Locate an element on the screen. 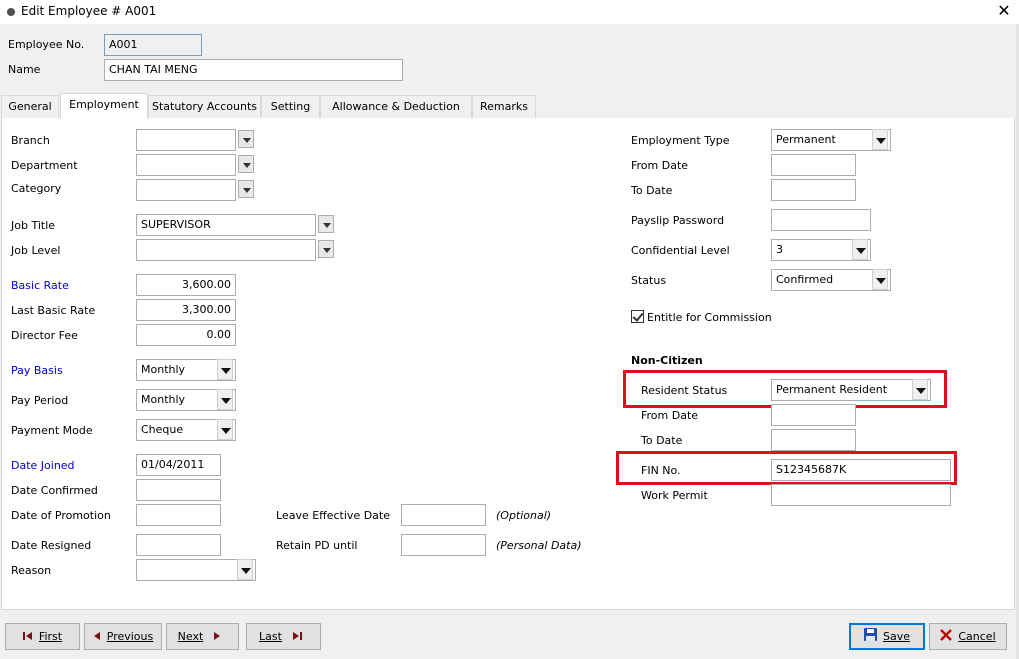  confidential-level-label: Confidential Level is located at coordinates (680, 250).